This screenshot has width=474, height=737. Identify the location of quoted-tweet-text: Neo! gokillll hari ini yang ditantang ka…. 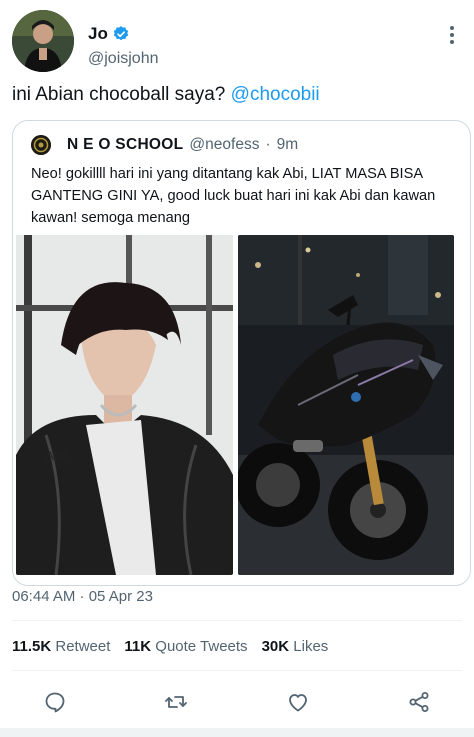
(233, 196).